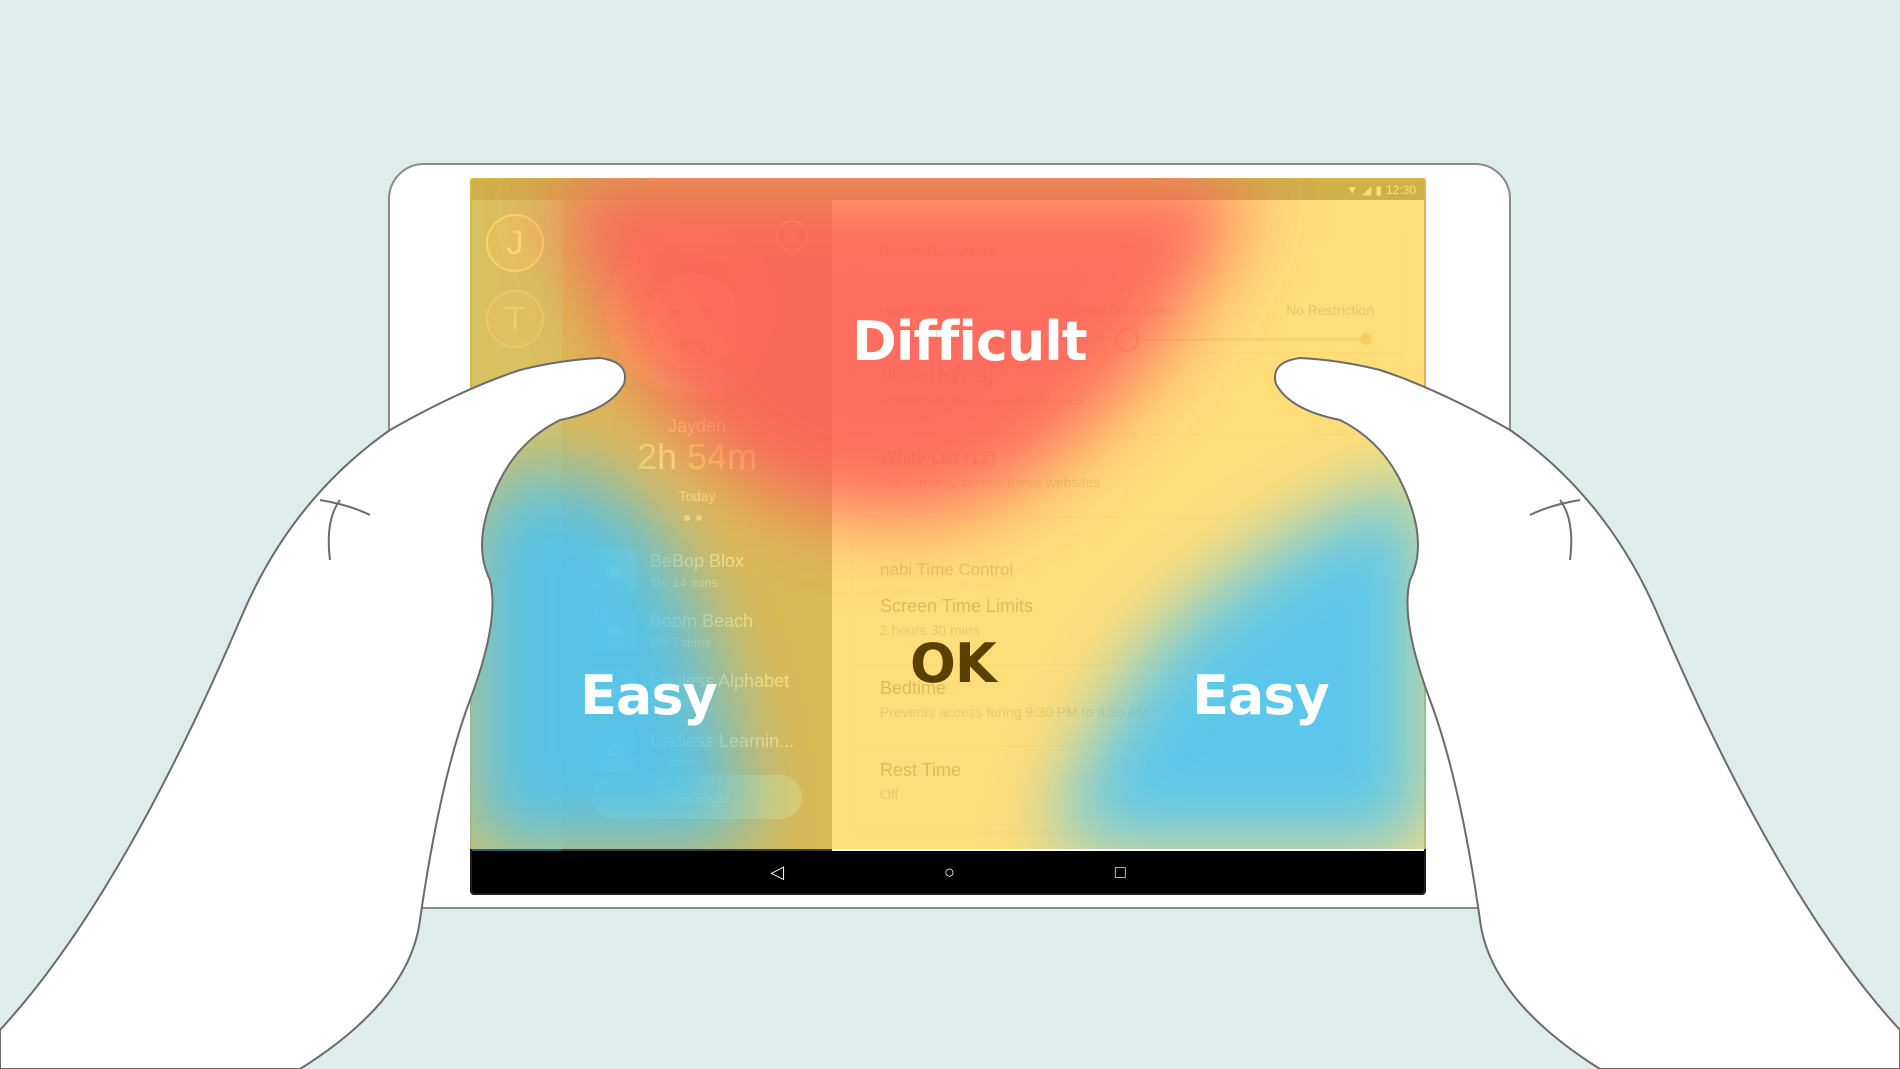 Image resolution: width=1900 pixels, height=1069 pixels. What do you see at coordinates (947, 569) in the screenshot?
I see `time-control-title: nabi Time Control` at bounding box center [947, 569].